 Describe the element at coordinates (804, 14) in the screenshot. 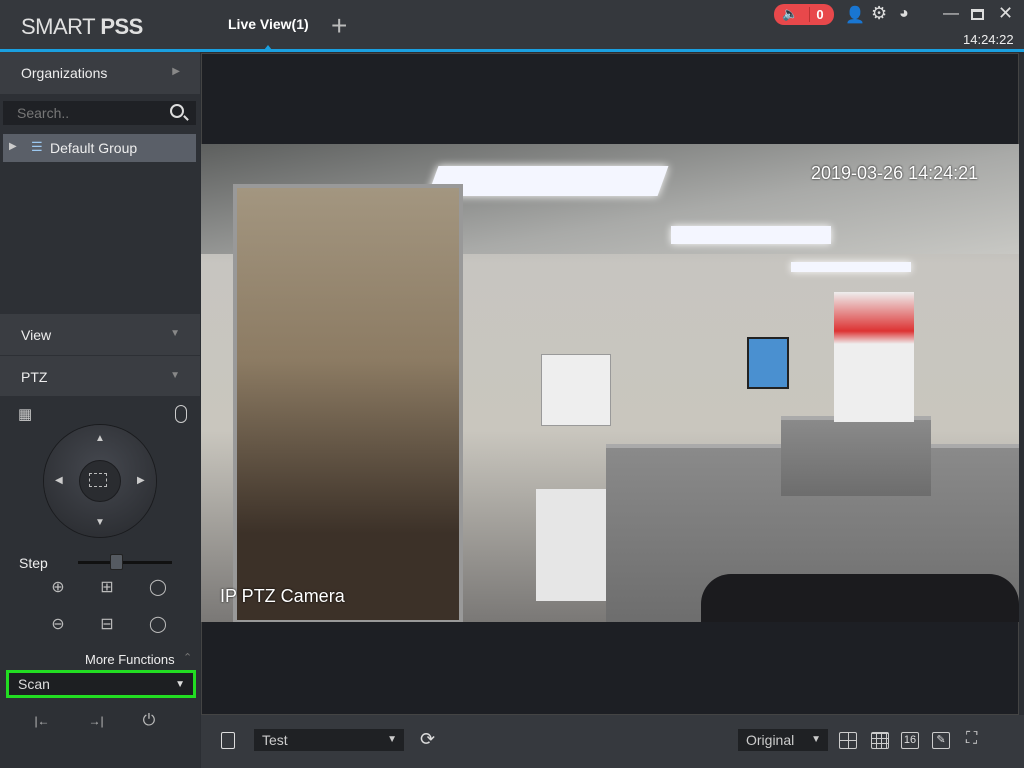

I see `alarm-button: 🔈 0` at that location.